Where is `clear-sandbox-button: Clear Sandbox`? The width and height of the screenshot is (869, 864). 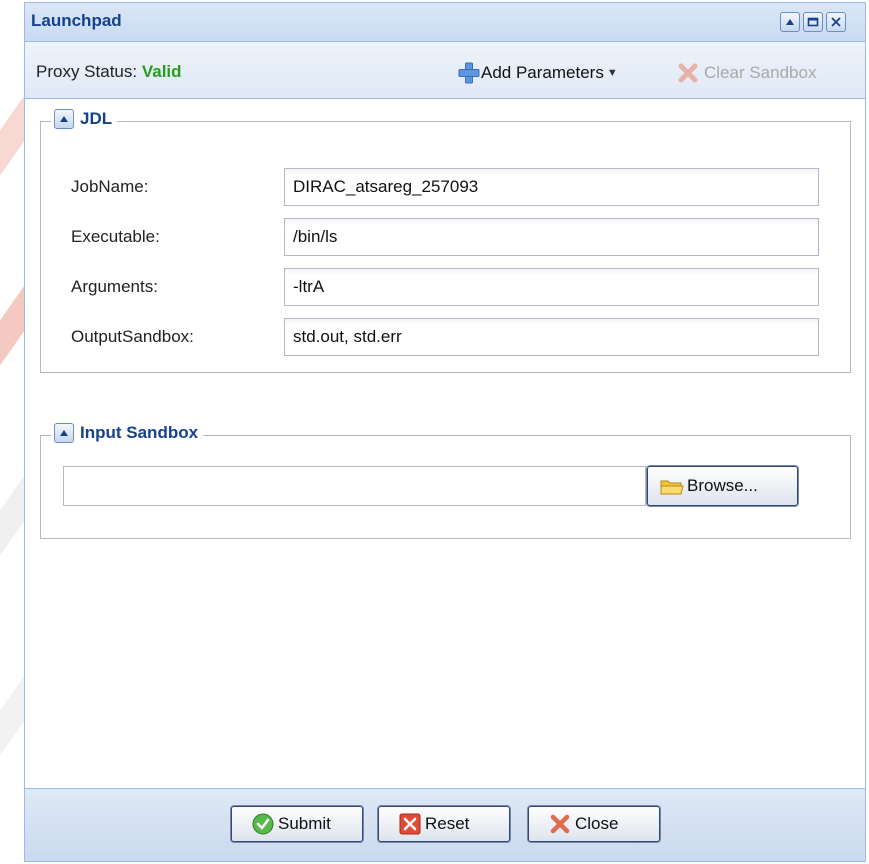
clear-sandbox-button: Clear Sandbox is located at coordinates (746, 73).